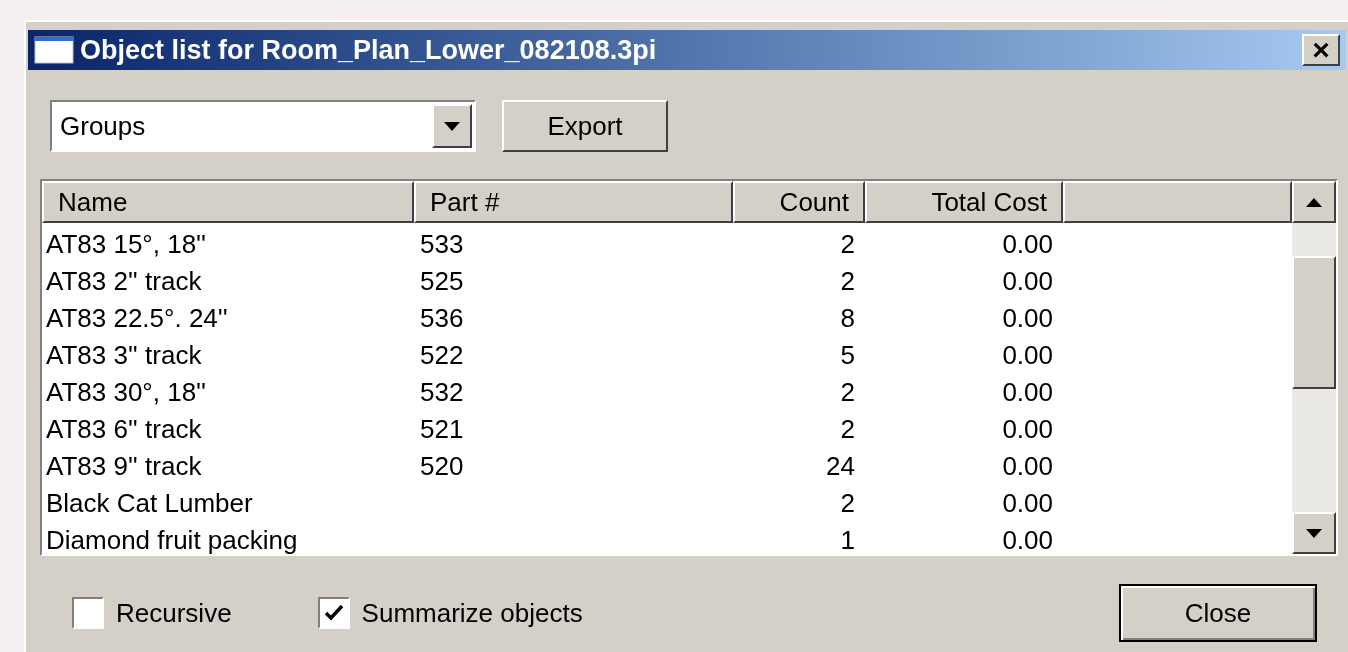 This screenshot has width=1348, height=652. What do you see at coordinates (472, 613) in the screenshot?
I see `checkbox-label: Summarize objects` at bounding box center [472, 613].